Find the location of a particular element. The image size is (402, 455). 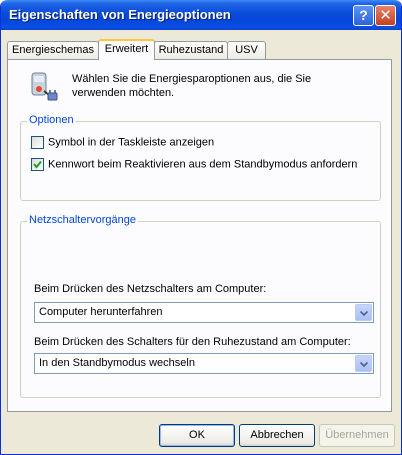

checkmark-icon is located at coordinates (37, 164).